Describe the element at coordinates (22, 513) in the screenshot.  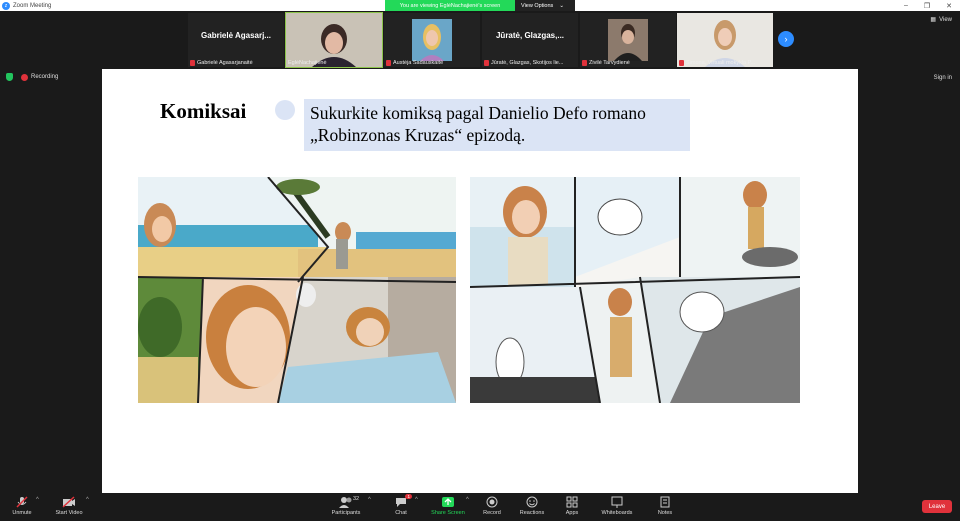
I see `unmute-label: Unmute` at that location.